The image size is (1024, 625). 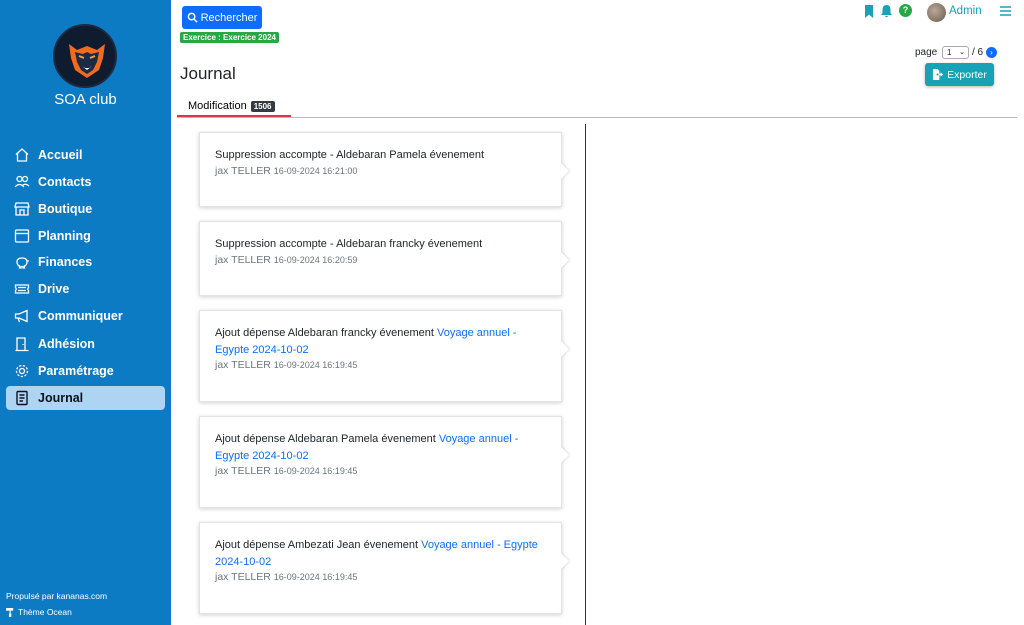 I want to click on door-icon, so click(x=22, y=344).